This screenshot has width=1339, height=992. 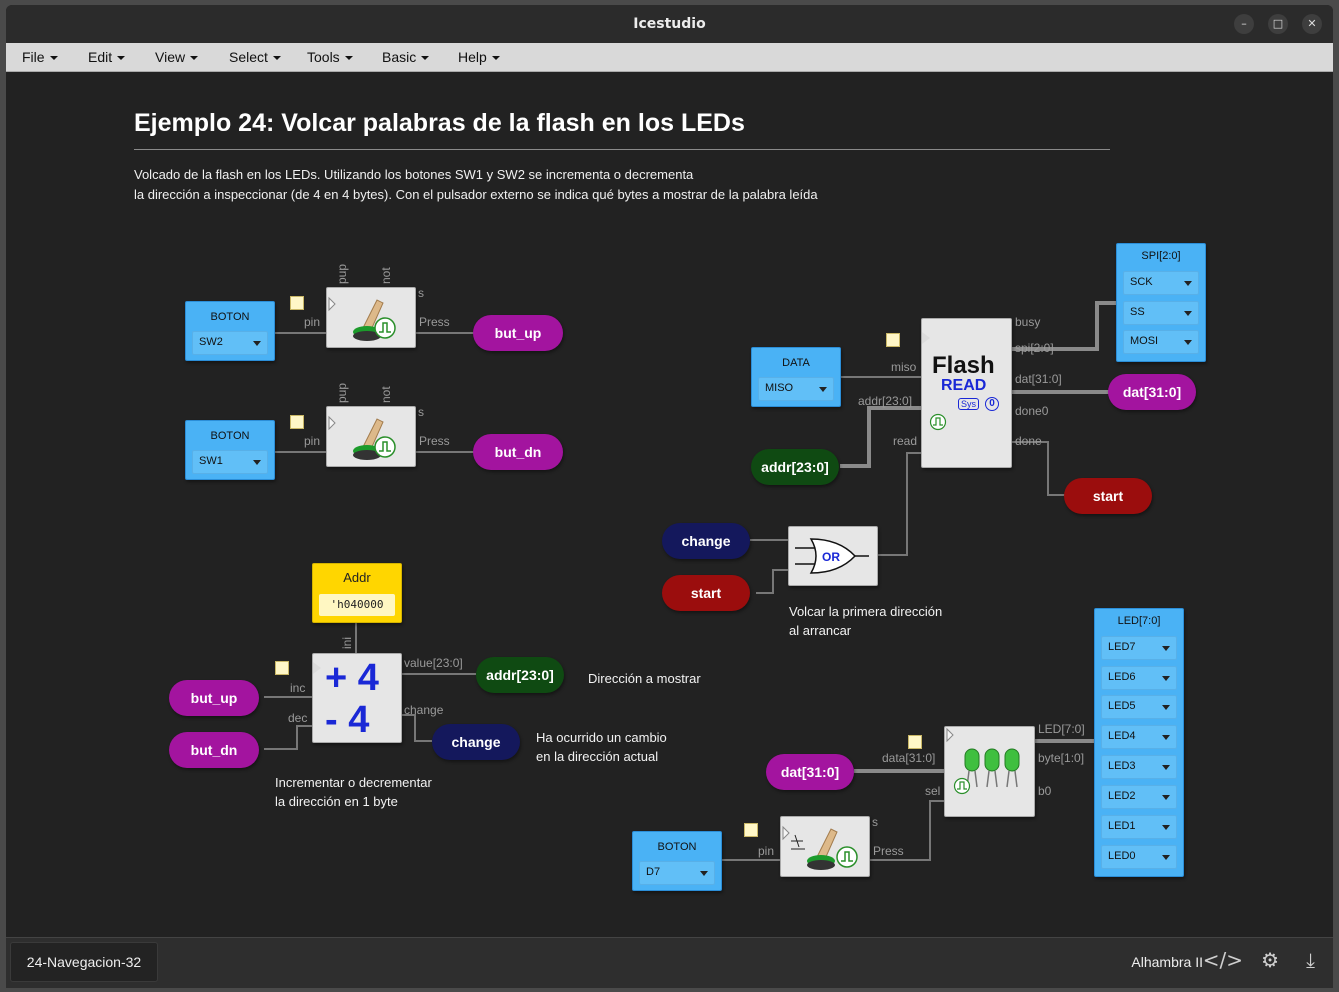 What do you see at coordinates (1141, 282) in the screenshot?
I see `pin-select-value: SCK` at bounding box center [1141, 282].